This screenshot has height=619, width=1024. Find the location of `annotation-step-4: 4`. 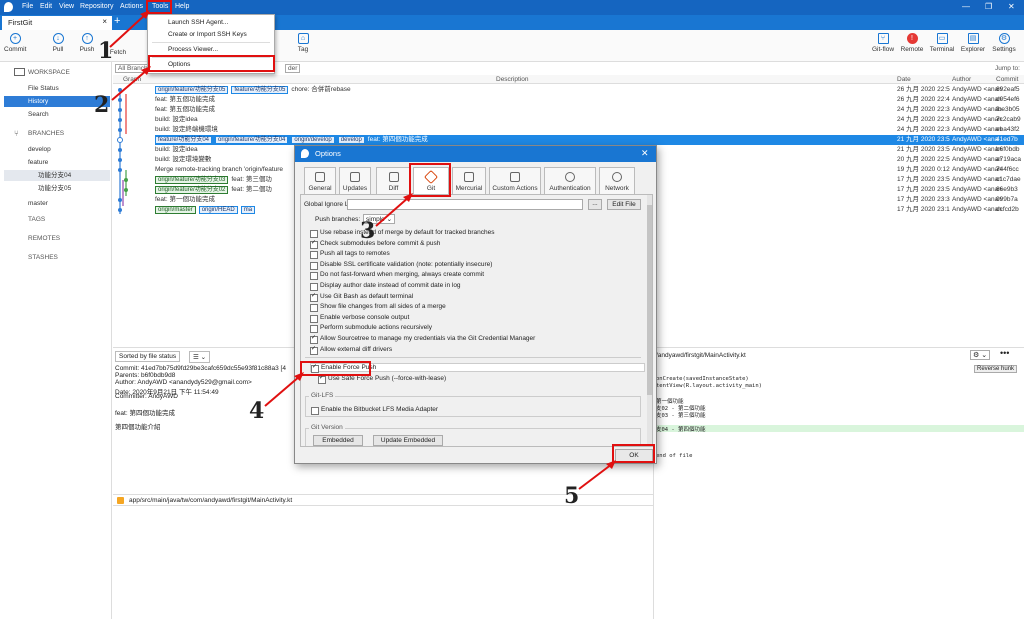

annotation-step-4: 4 is located at coordinates (257, 411).